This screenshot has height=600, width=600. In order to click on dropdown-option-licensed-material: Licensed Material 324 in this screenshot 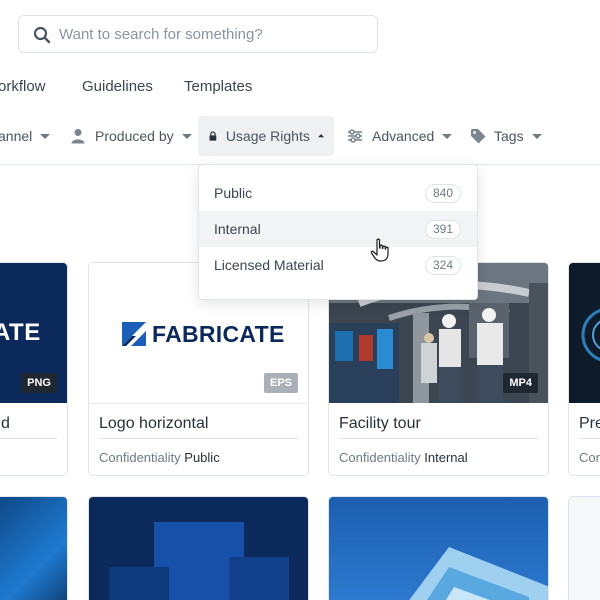, I will do `click(338, 265)`.